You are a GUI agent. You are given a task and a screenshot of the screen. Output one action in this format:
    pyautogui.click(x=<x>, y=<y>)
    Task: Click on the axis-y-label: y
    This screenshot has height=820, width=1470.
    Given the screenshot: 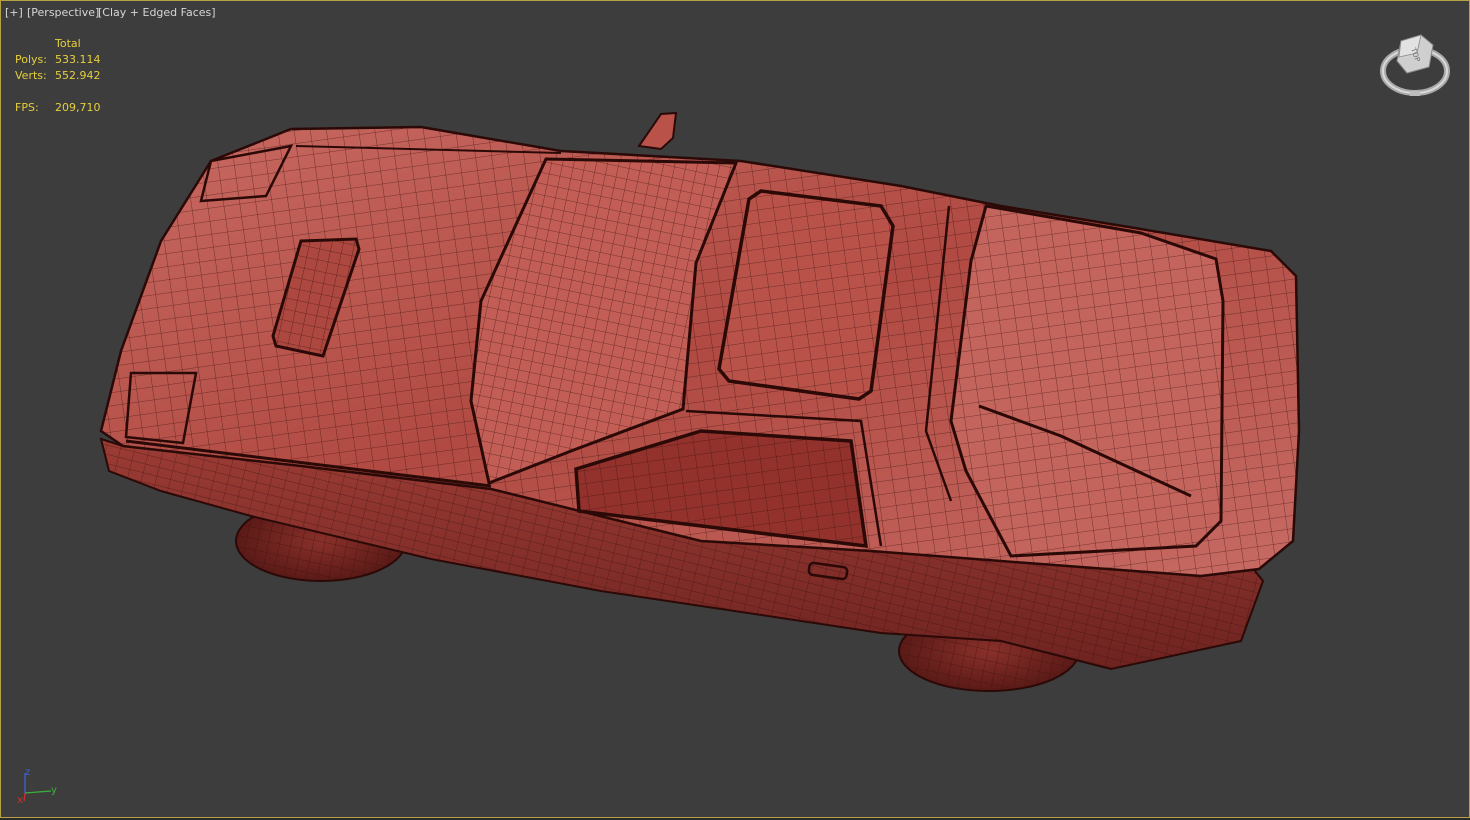 What is the action you would take?
    pyautogui.click(x=54, y=790)
    